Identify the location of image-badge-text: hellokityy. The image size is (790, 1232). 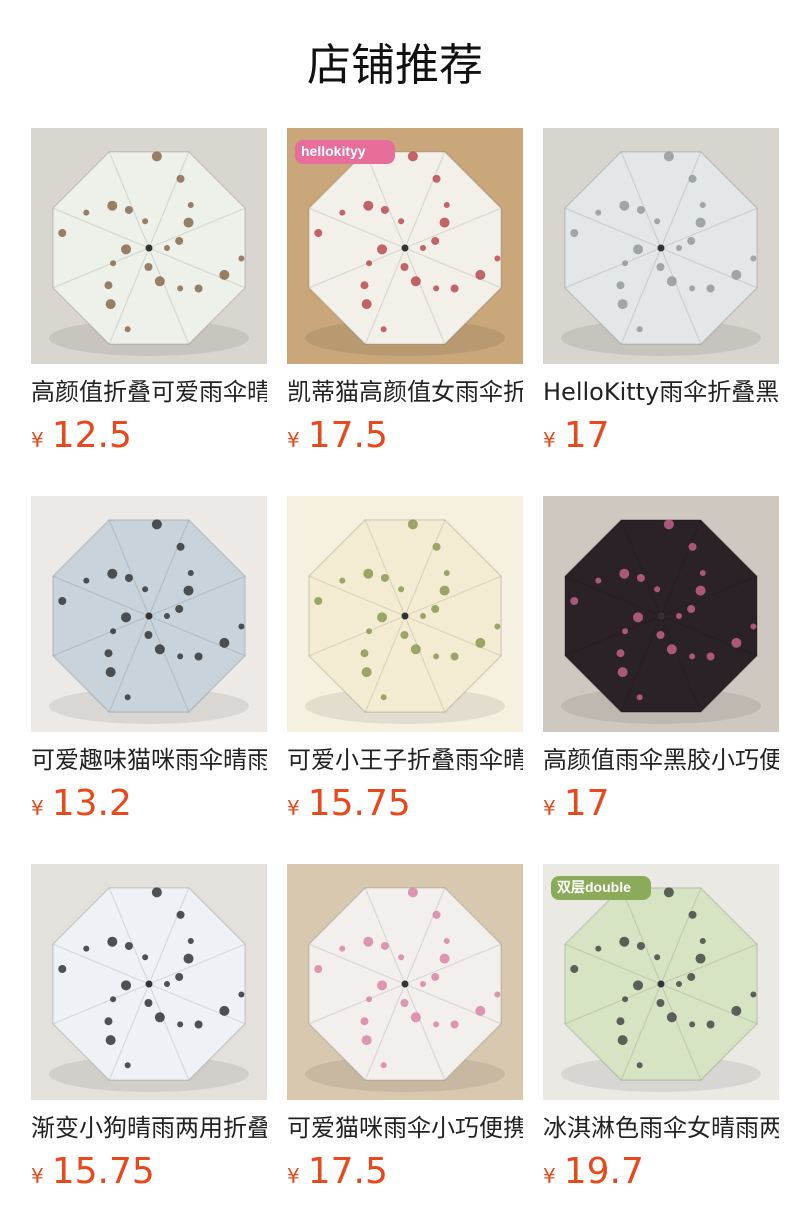
(333, 151).